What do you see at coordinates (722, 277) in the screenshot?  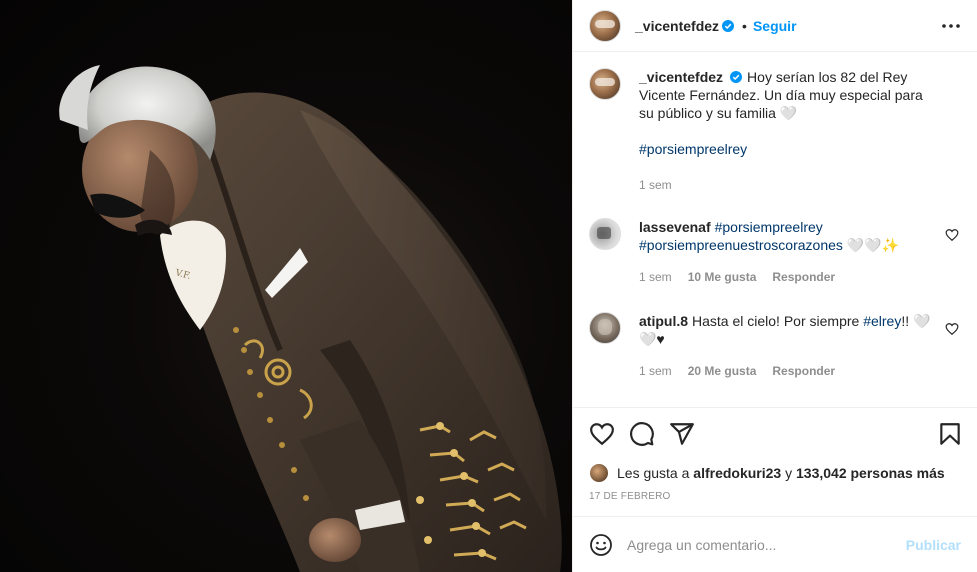 I see `comment-like-count: 10 Me gusta` at bounding box center [722, 277].